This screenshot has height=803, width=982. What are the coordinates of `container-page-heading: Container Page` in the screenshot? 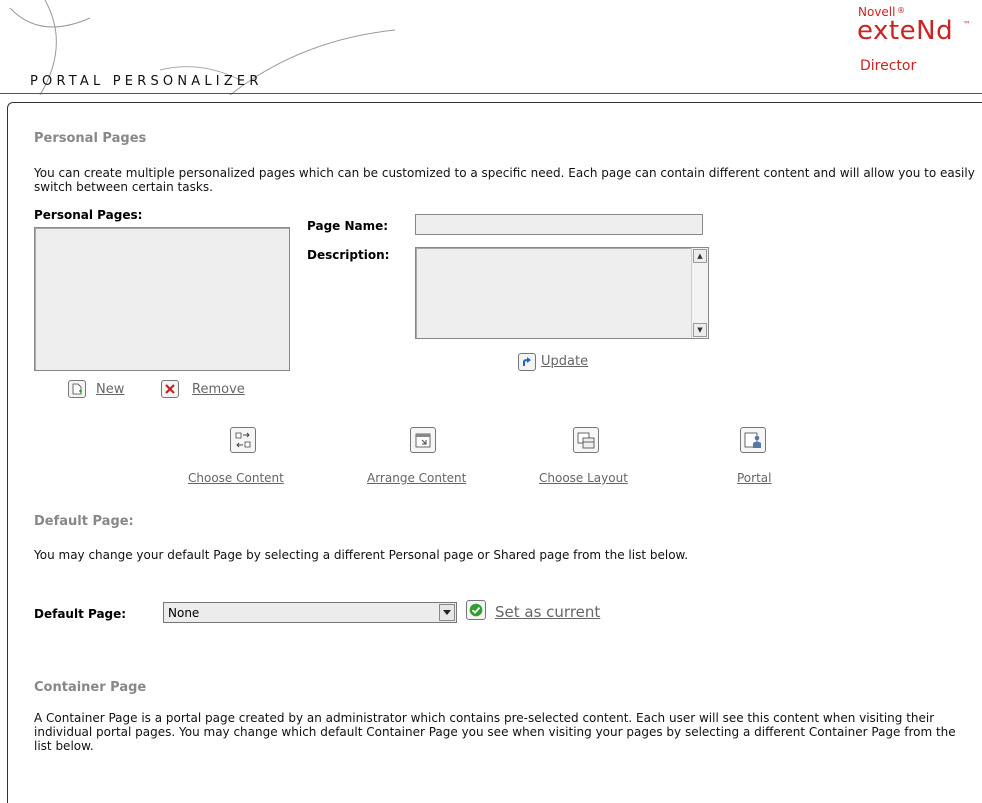 It's located at (90, 687).